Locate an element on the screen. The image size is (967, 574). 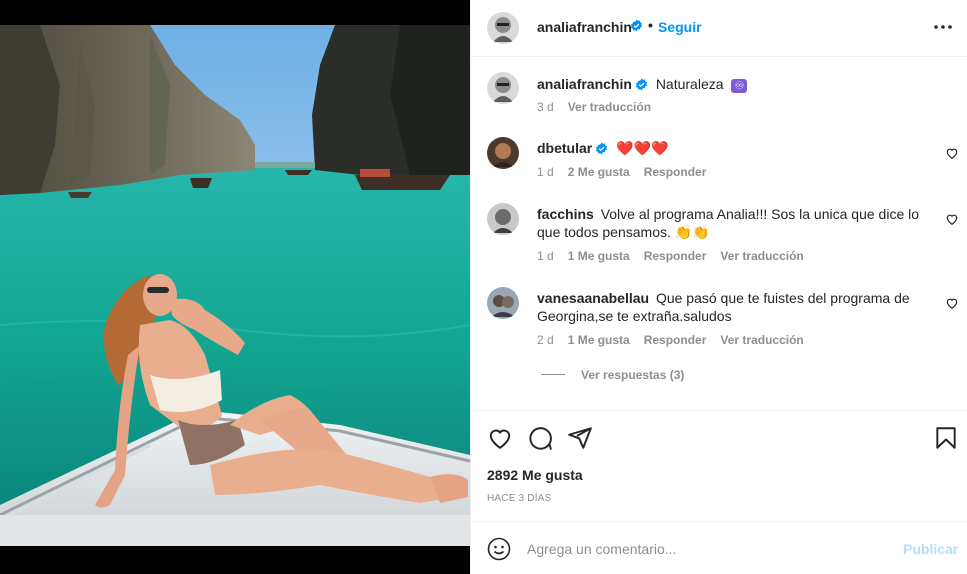
comment-meta: 1 d 2 Me gusta Responder is located at coordinates (628, 172).